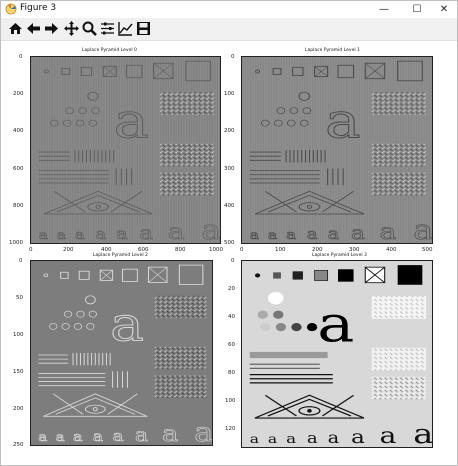 This screenshot has width=458, height=466. What do you see at coordinates (391, 250) in the screenshot?
I see `panel-1-xtick: 400` at bounding box center [391, 250].